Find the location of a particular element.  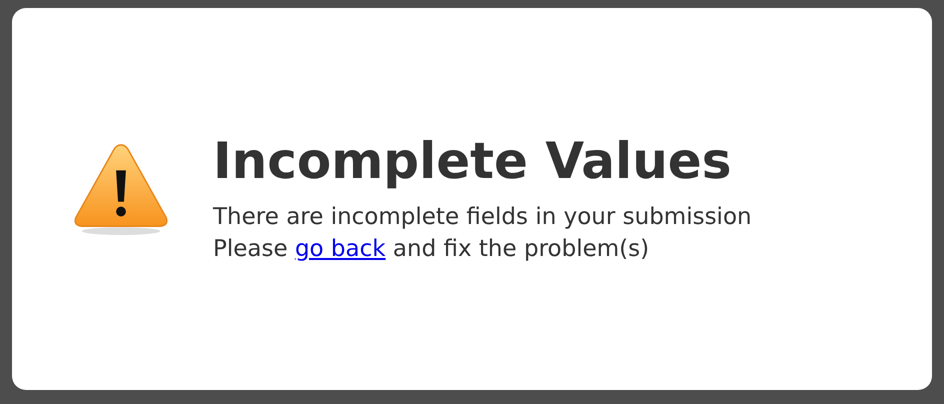

dialog-title: Incomplete Values is located at coordinates (472, 161).